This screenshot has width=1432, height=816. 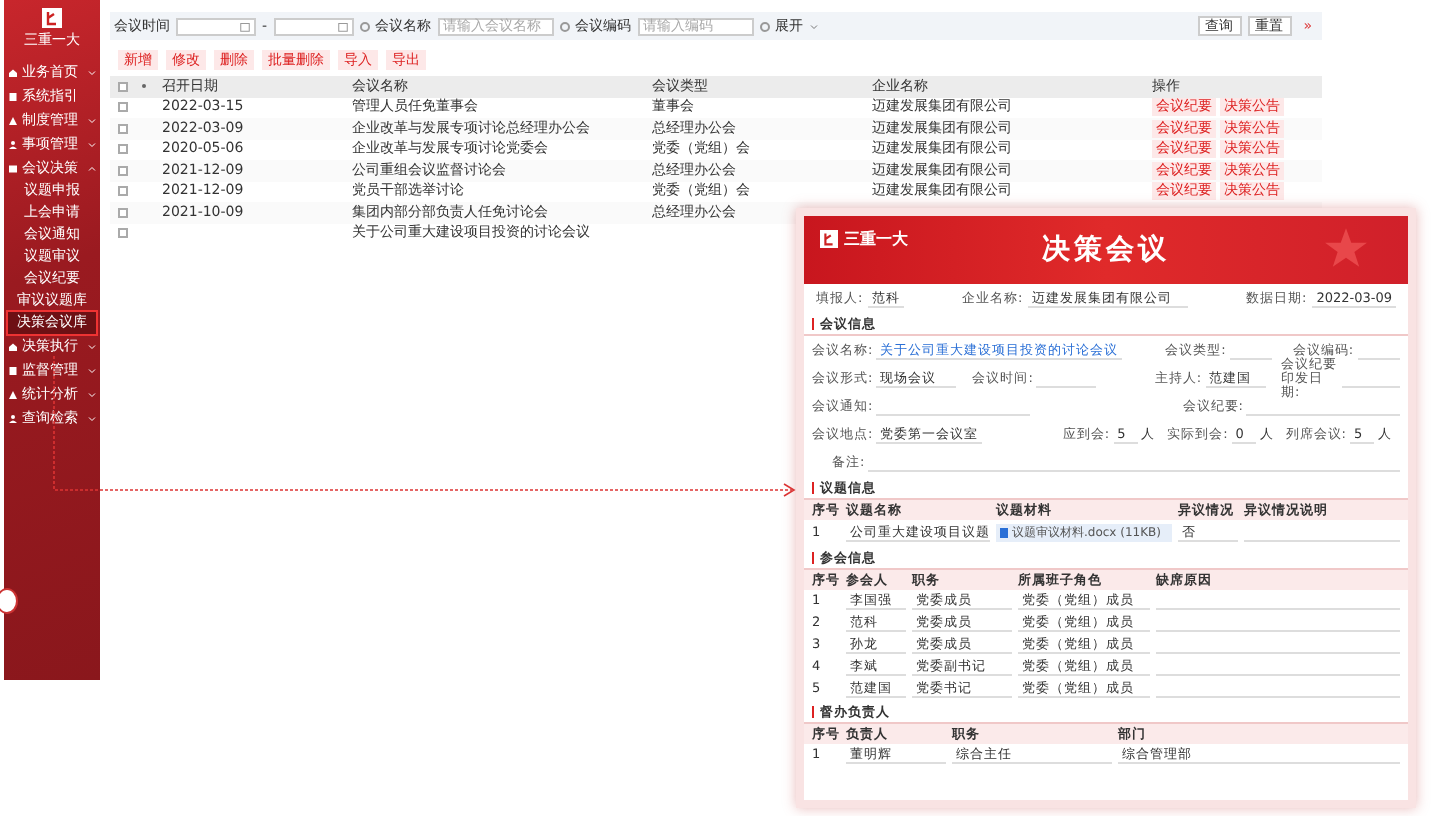 What do you see at coordinates (9, 601) in the screenshot?
I see `collapse-handle` at bounding box center [9, 601].